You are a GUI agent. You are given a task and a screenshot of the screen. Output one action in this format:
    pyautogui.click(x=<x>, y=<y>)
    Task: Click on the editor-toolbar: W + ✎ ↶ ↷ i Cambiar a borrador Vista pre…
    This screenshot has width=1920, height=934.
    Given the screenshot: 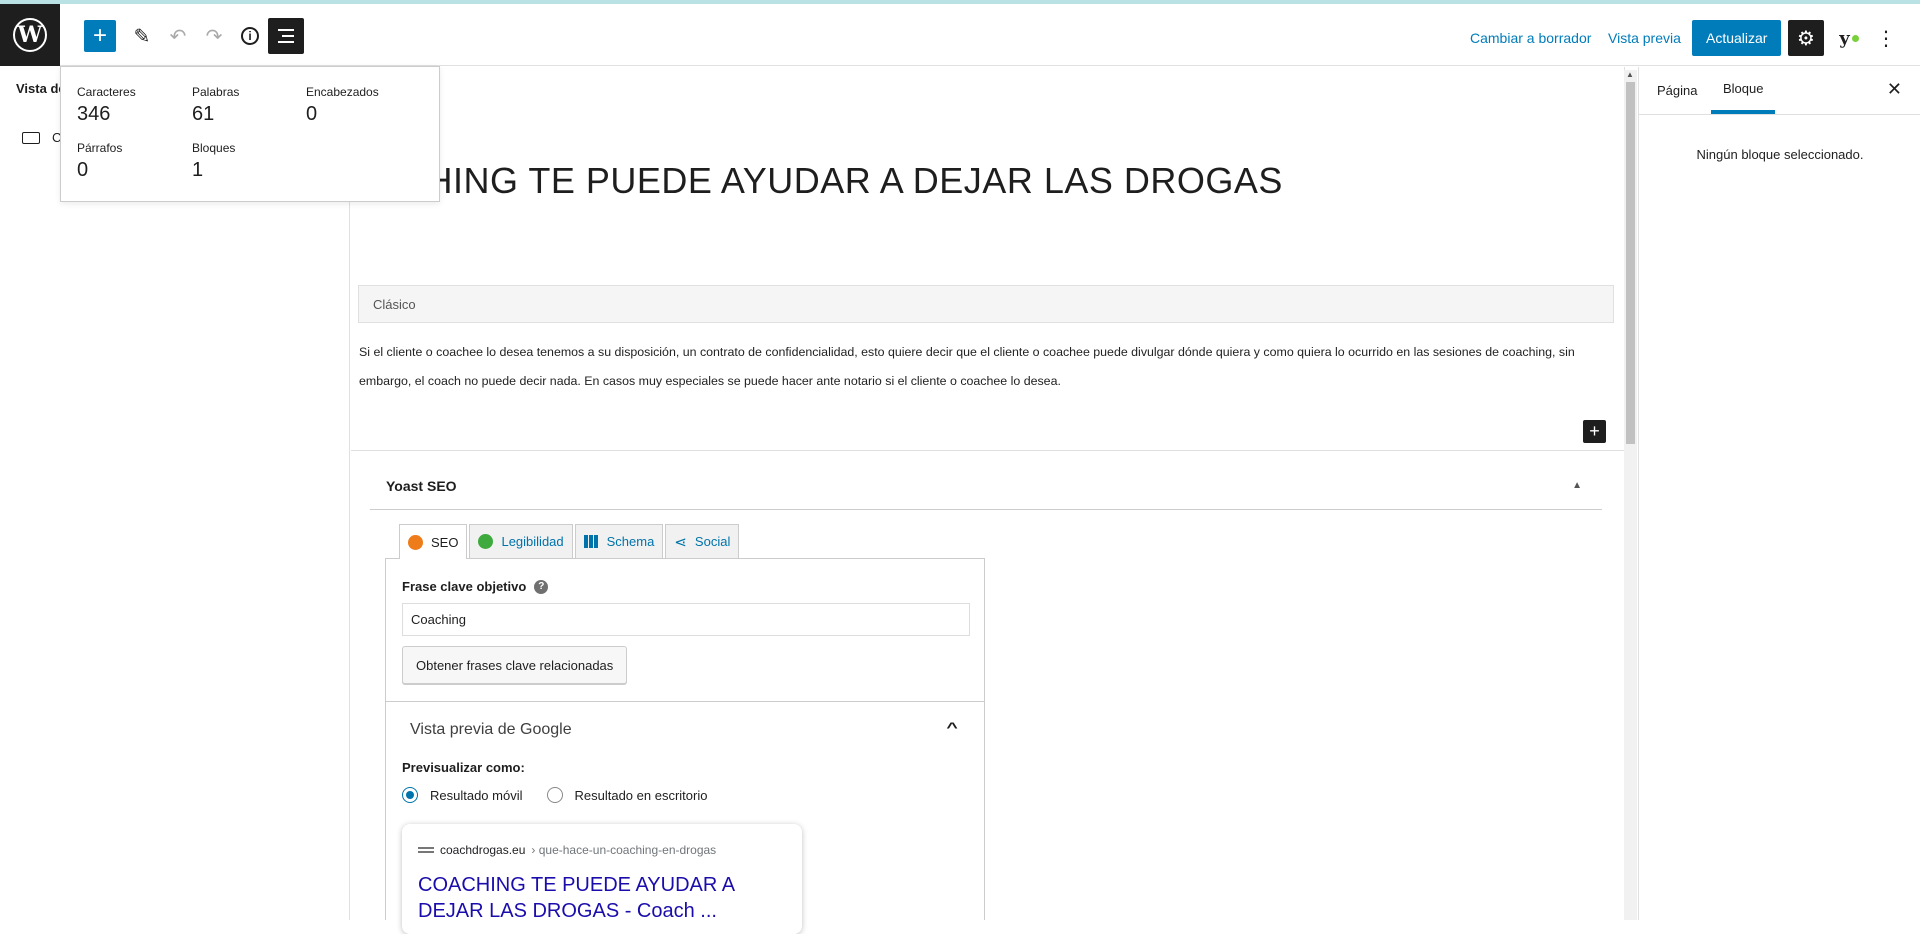 What is the action you would take?
    pyautogui.click(x=960, y=35)
    